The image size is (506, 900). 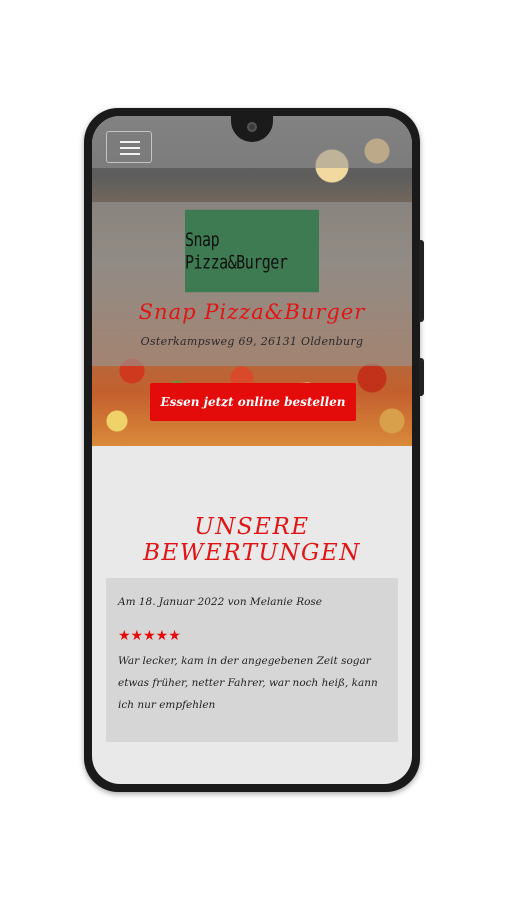 What do you see at coordinates (220, 602) in the screenshot?
I see `review-meta: Am 18. Januar 2022 von Melanie Rose` at bounding box center [220, 602].